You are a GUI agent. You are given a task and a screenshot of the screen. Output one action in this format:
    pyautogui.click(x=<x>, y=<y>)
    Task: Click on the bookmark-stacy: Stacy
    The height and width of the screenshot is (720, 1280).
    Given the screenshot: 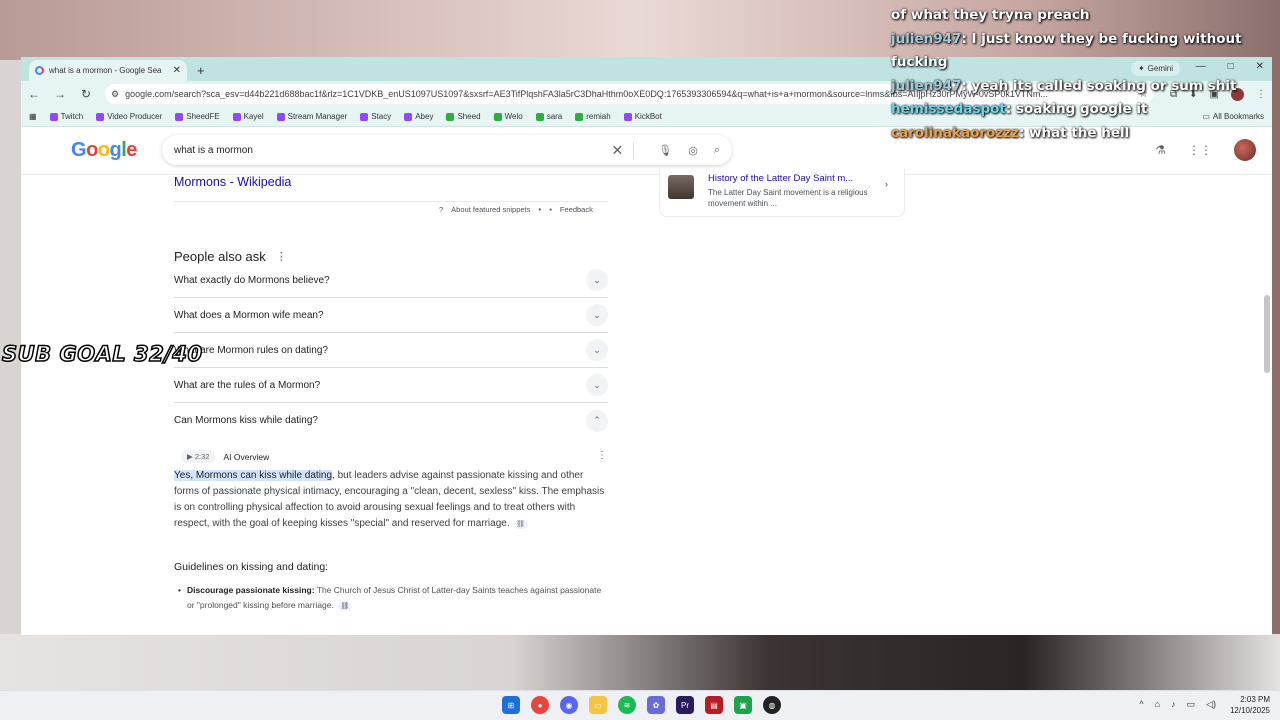 What is the action you would take?
    pyautogui.click(x=375, y=116)
    